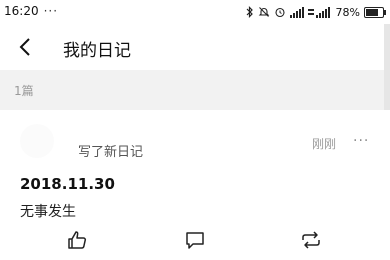 The height and width of the screenshot is (260, 390). What do you see at coordinates (347, 12) in the screenshot?
I see `battery-percent: 78%` at bounding box center [347, 12].